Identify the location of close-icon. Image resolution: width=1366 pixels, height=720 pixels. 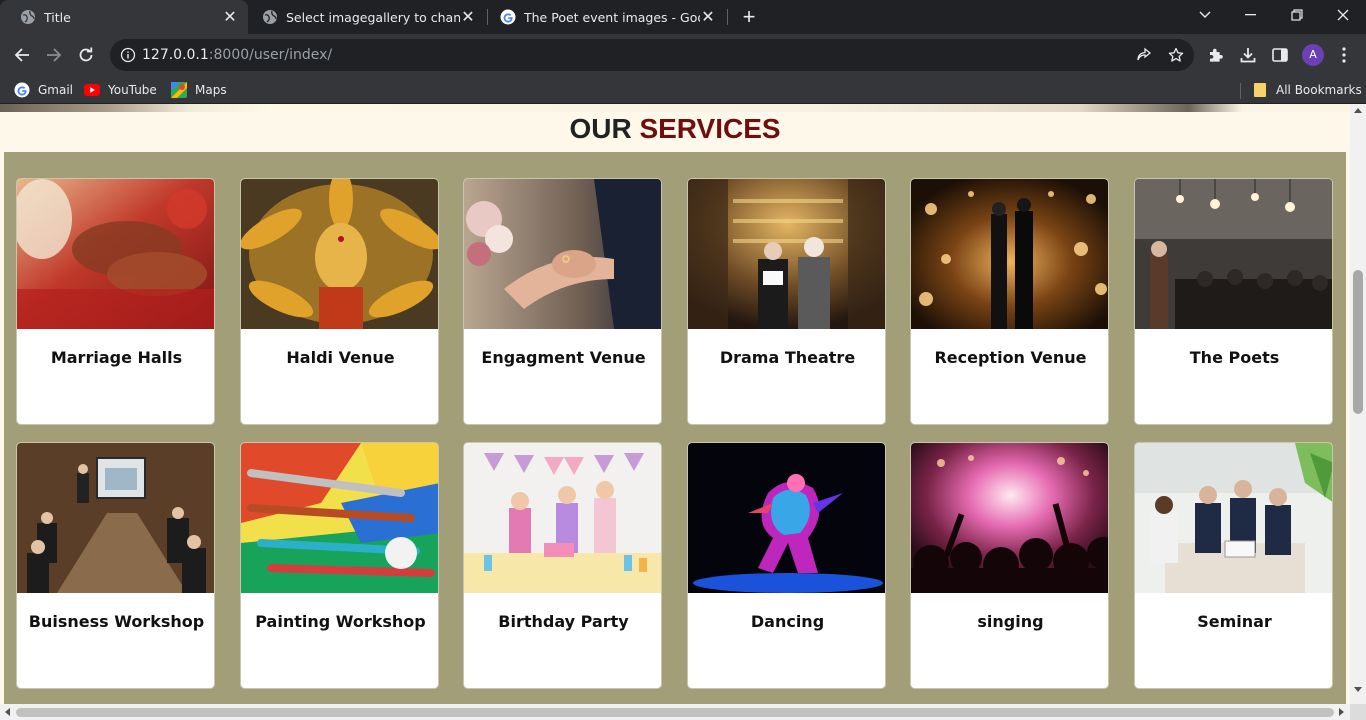
(1343, 15).